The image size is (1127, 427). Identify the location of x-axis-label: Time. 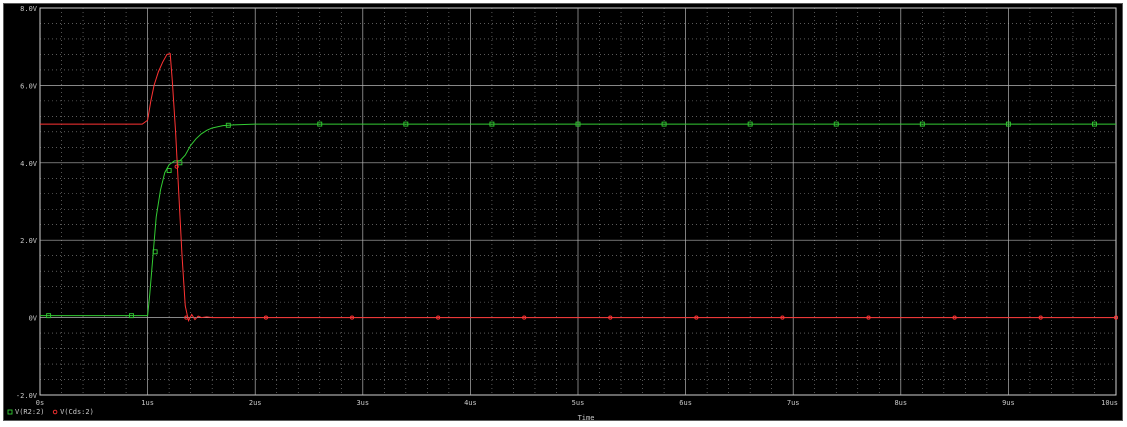
(586, 417).